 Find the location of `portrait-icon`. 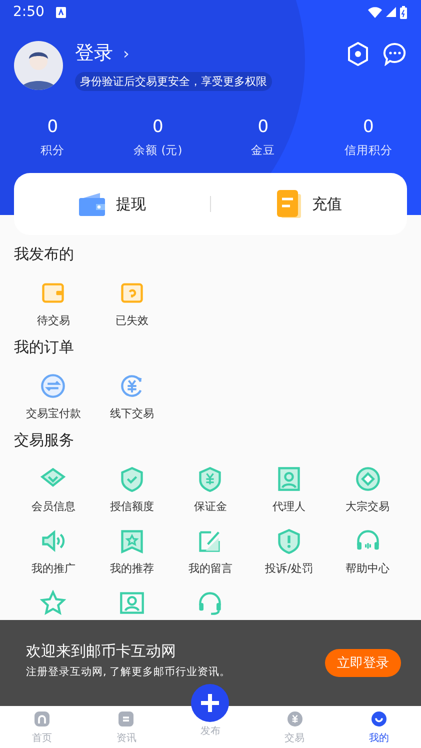

portrait-icon is located at coordinates (131, 603).